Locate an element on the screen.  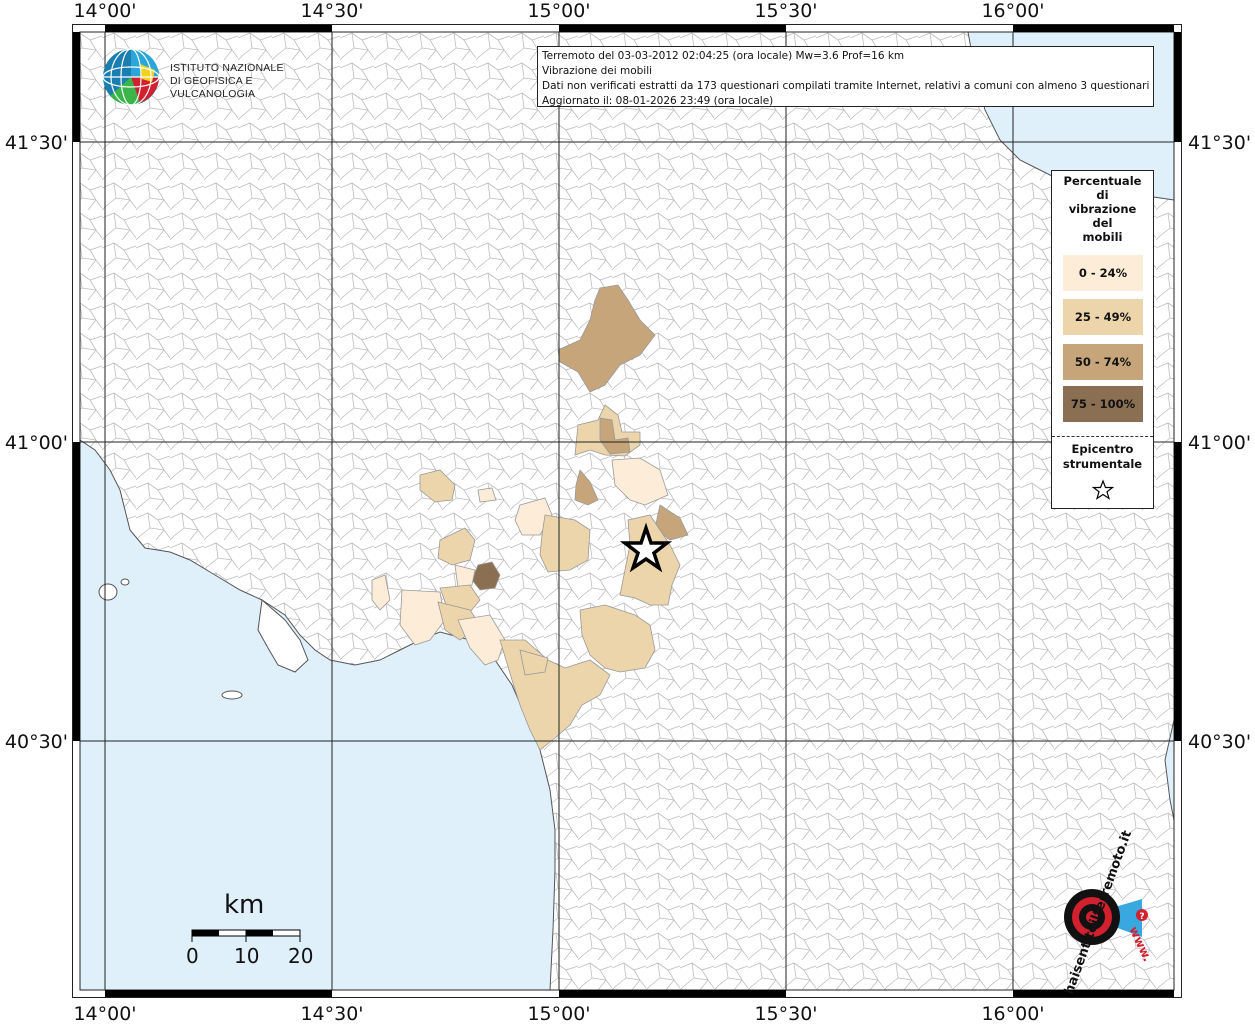
ischia-island is located at coordinates (108, 592).